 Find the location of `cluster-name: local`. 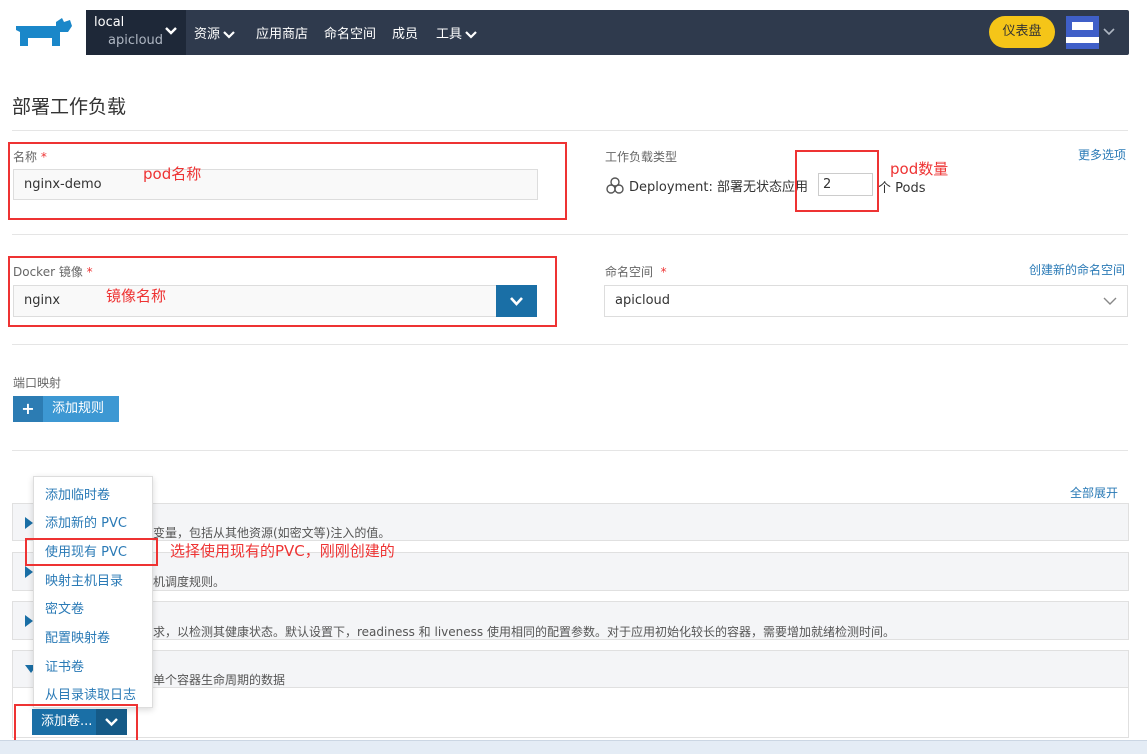

cluster-name: local is located at coordinates (109, 22).